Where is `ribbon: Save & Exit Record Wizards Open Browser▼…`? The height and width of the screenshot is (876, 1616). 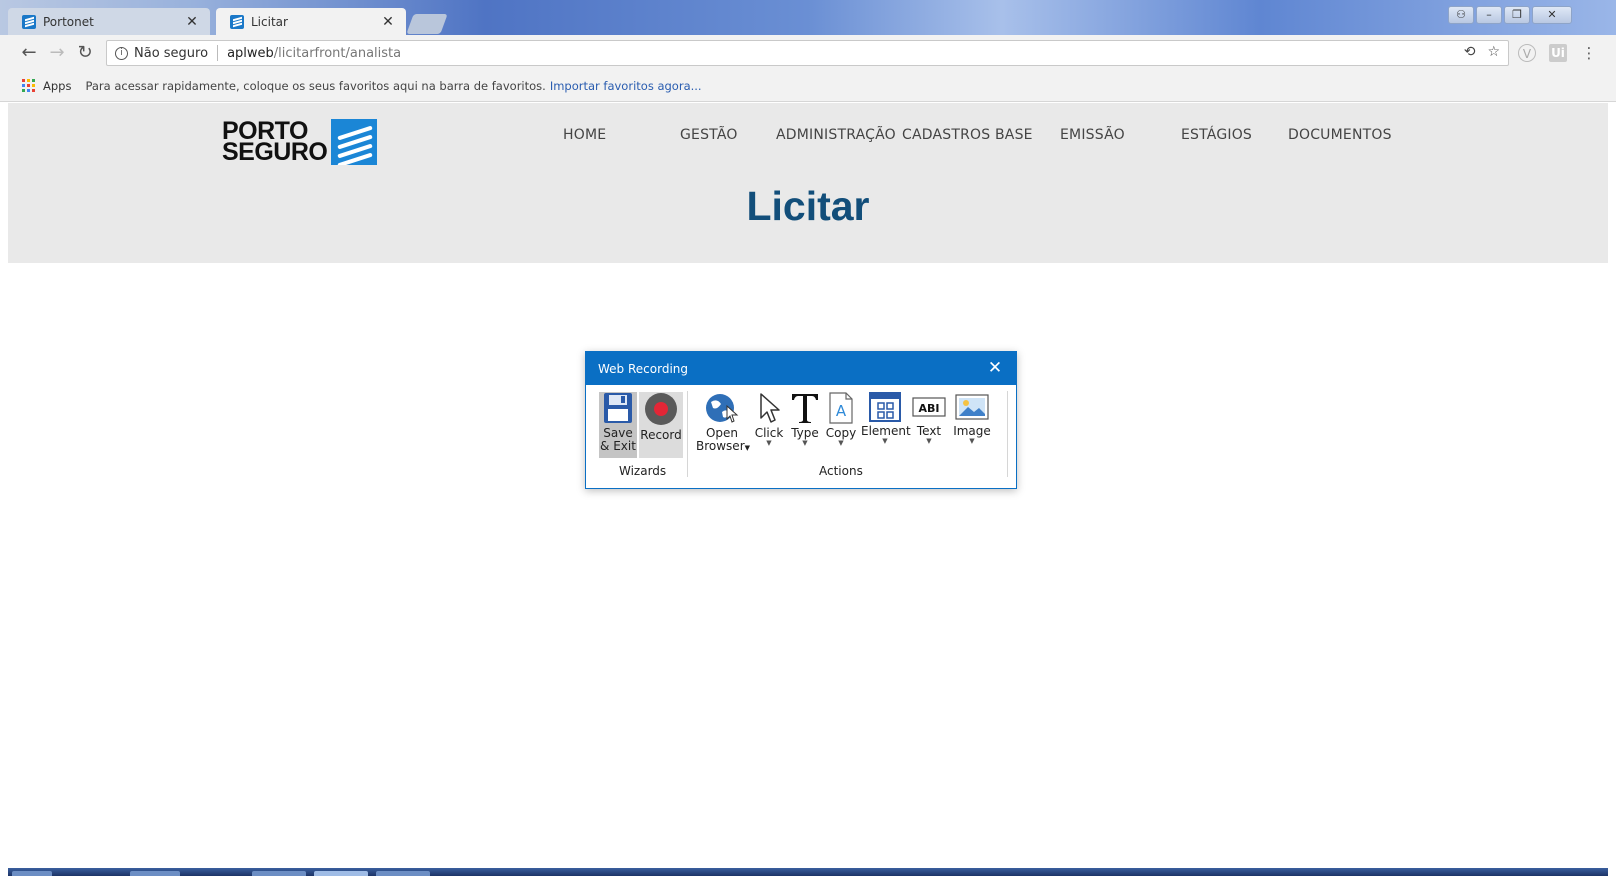
ribbon: Save & Exit Record Wizards Open Browser▼… is located at coordinates (801, 435).